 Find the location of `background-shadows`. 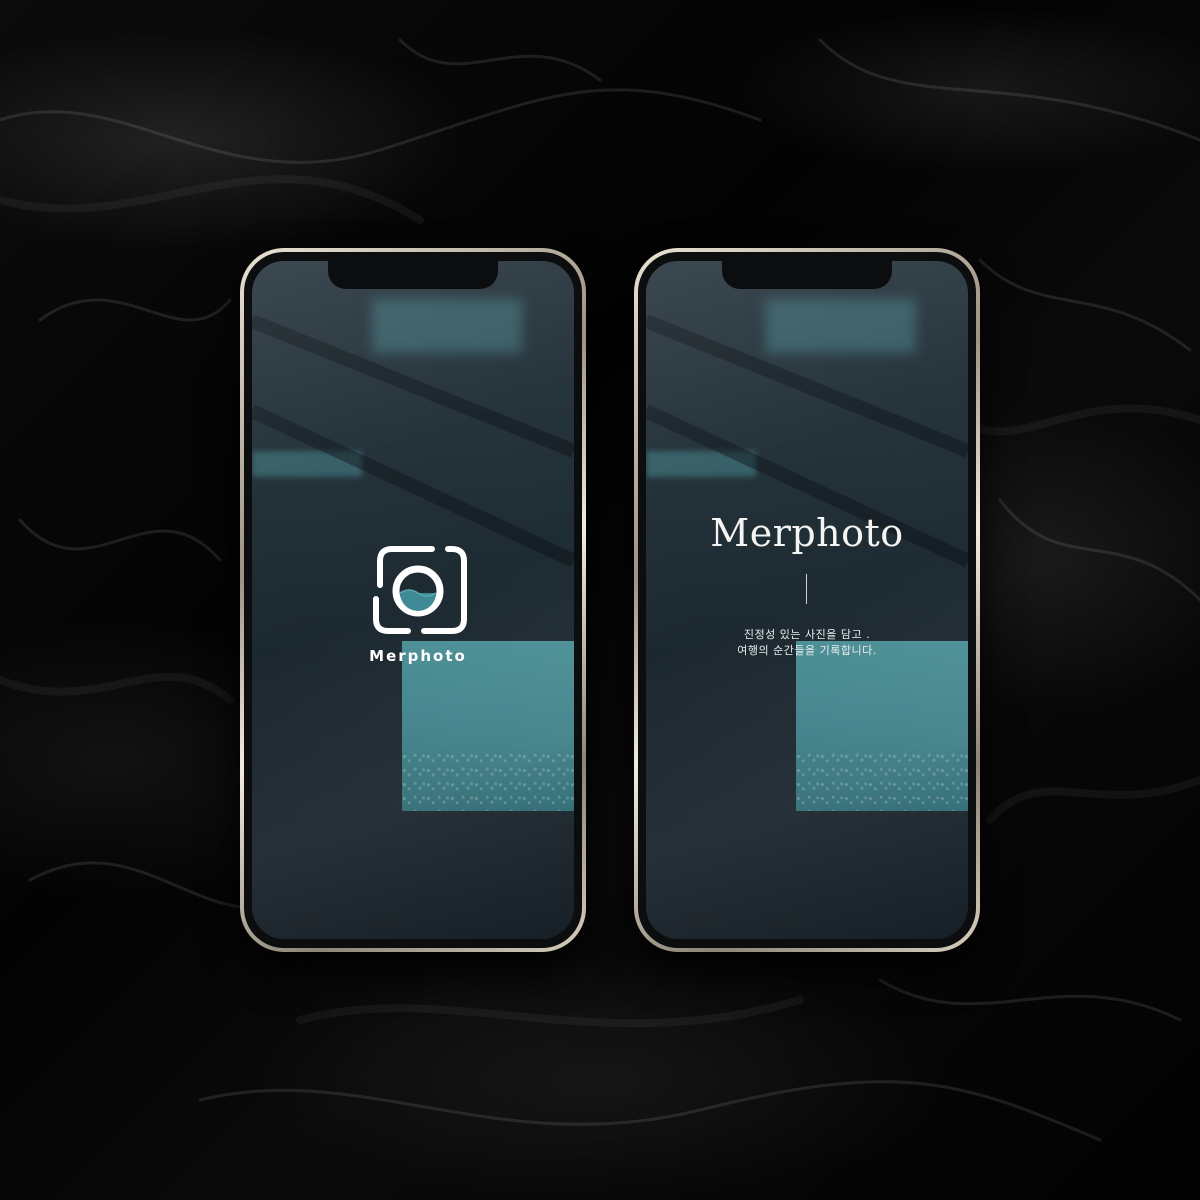

background-shadows is located at coordinates (807, 441).